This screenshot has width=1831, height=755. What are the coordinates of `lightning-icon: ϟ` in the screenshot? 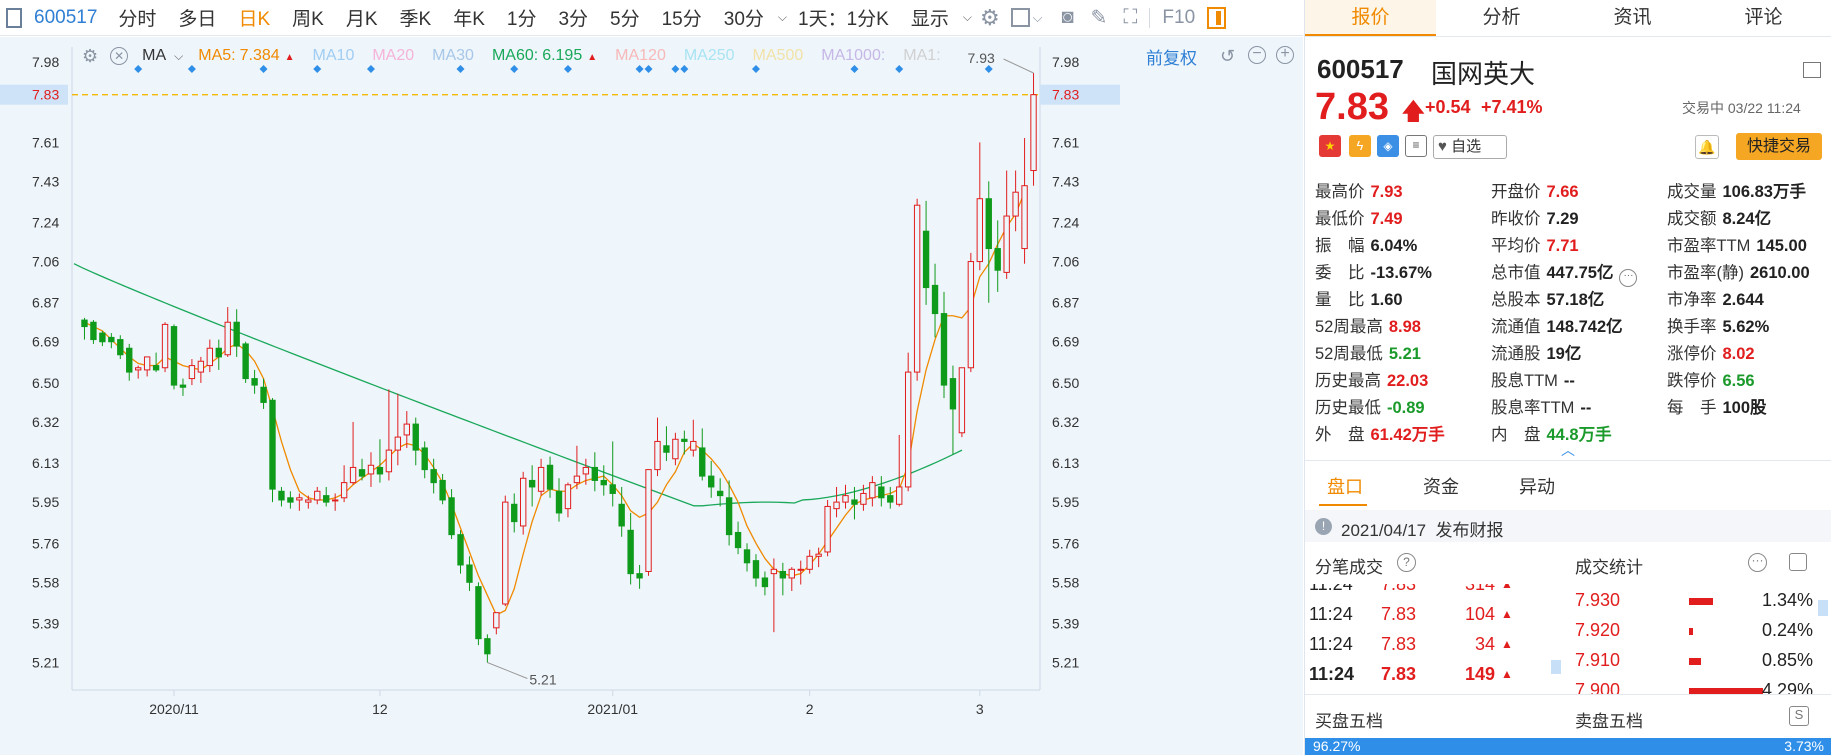 It's located at (1360, 146).